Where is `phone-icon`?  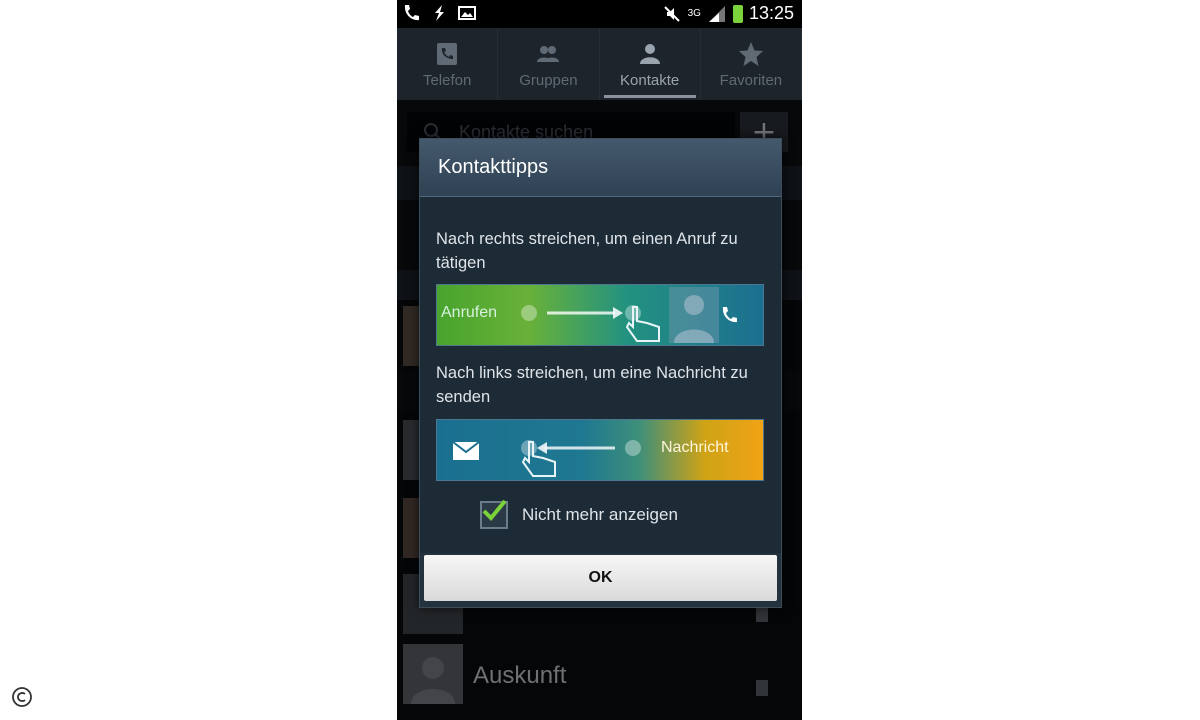 phone-icon is located at coordinates (447, 53).